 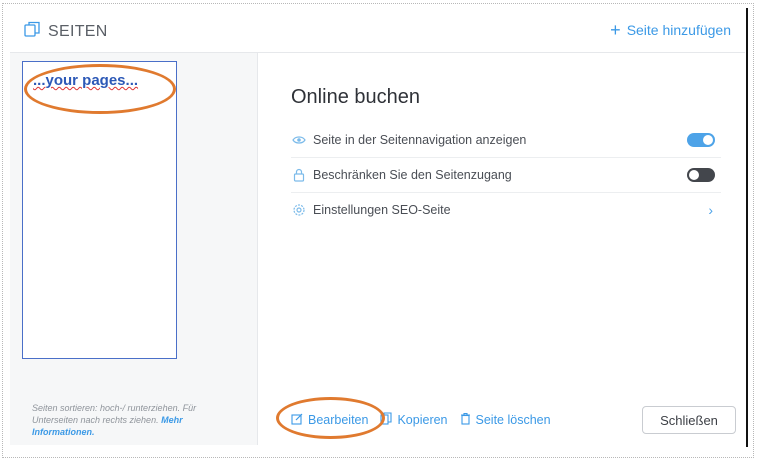 I want to click on eye-icon, so click(x=299, y=140).